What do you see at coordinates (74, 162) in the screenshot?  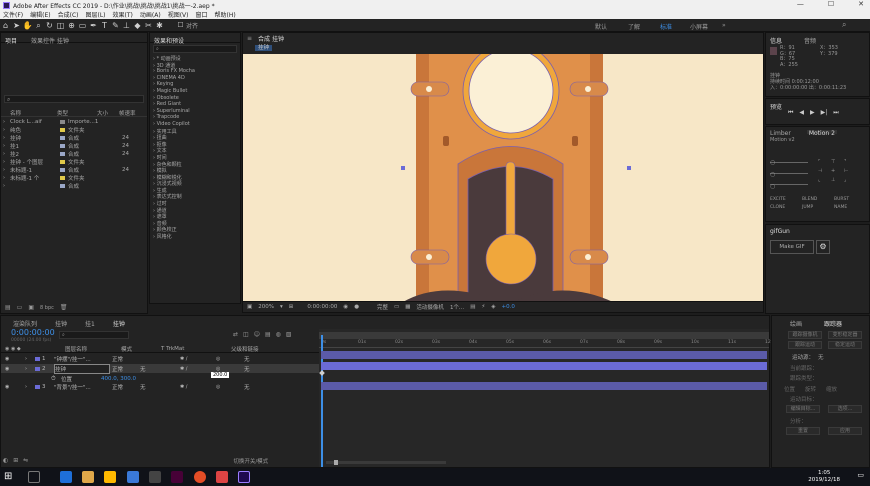 I see `project-item: › 挂钟 - 个图层 文件夹` at bounding box center [74, 162].